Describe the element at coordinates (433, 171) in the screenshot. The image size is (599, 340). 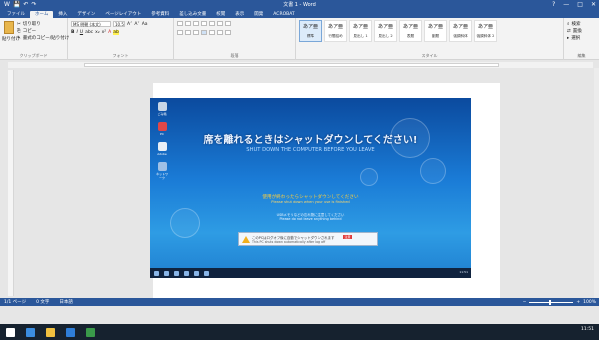
I see `decorative-bubble` at that location.